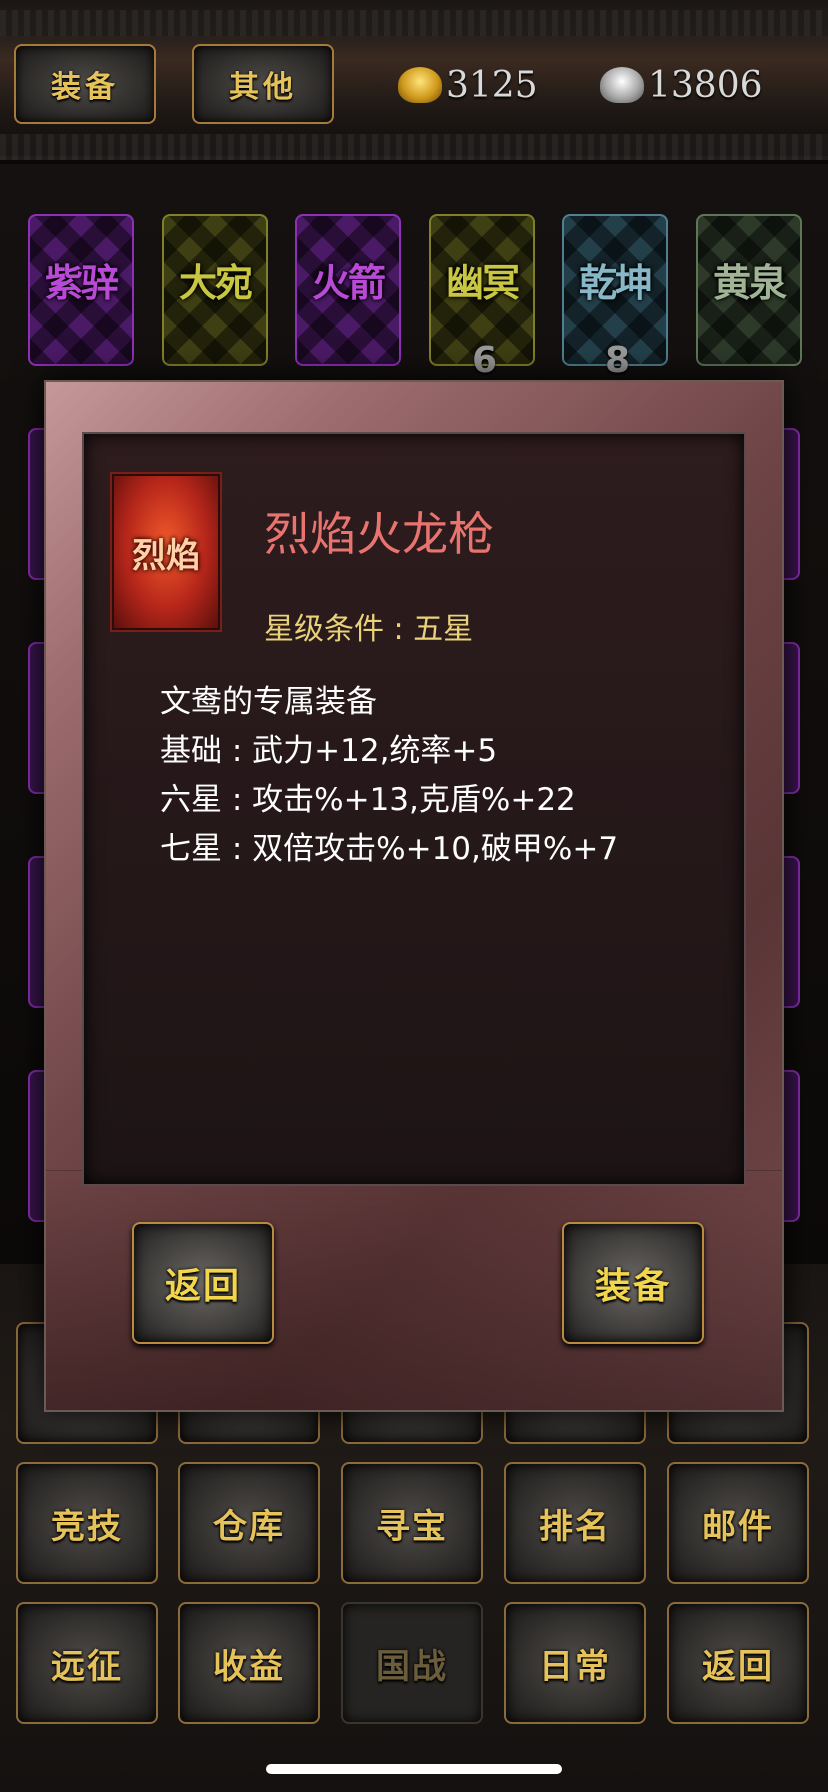 The height and width of the screenshot is (1792, 828). Describe the element at coordinates (412, 1523) in the screenshot. I see `menu-treasure-button: 寻宝` at that location.